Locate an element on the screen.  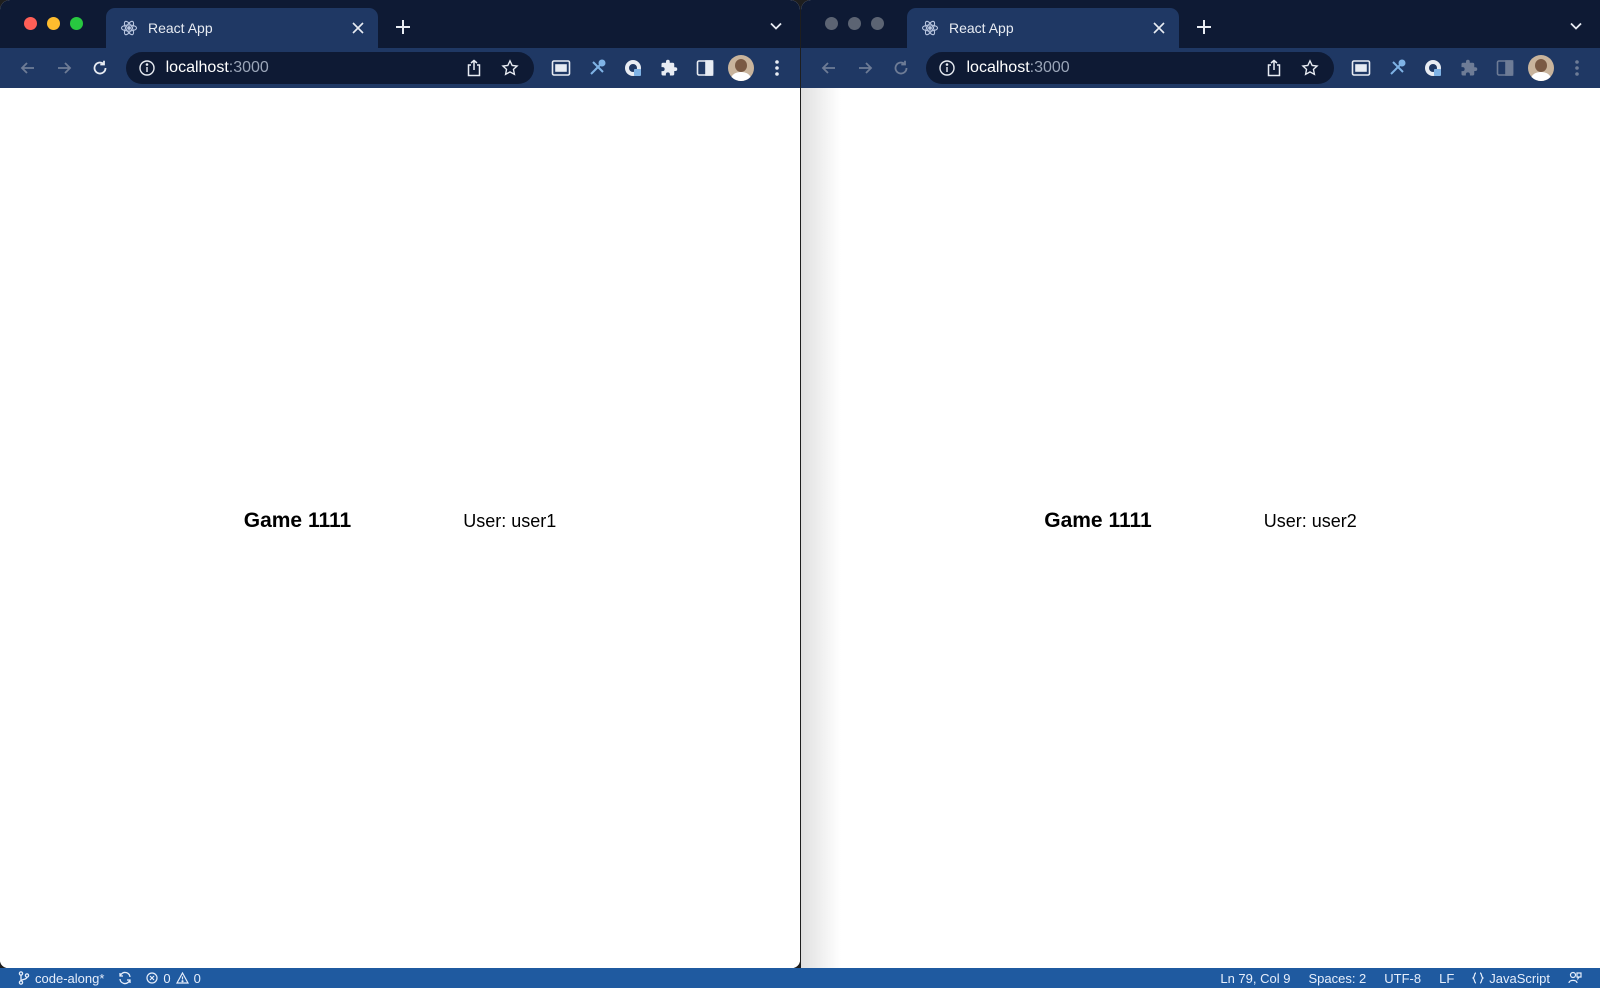
cursor-position: Ln 79, Col 9 is located at coordinates (1255, 978).